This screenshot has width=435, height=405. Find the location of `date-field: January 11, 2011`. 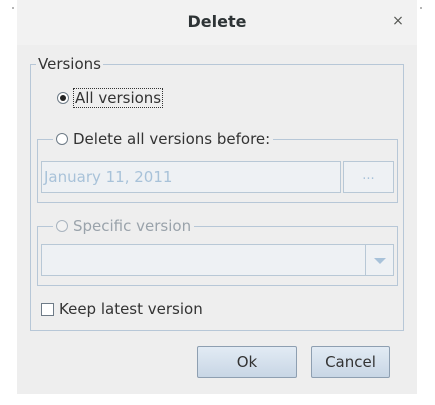

date-field: January 11, 2011 is located at coordinates (191, 177).